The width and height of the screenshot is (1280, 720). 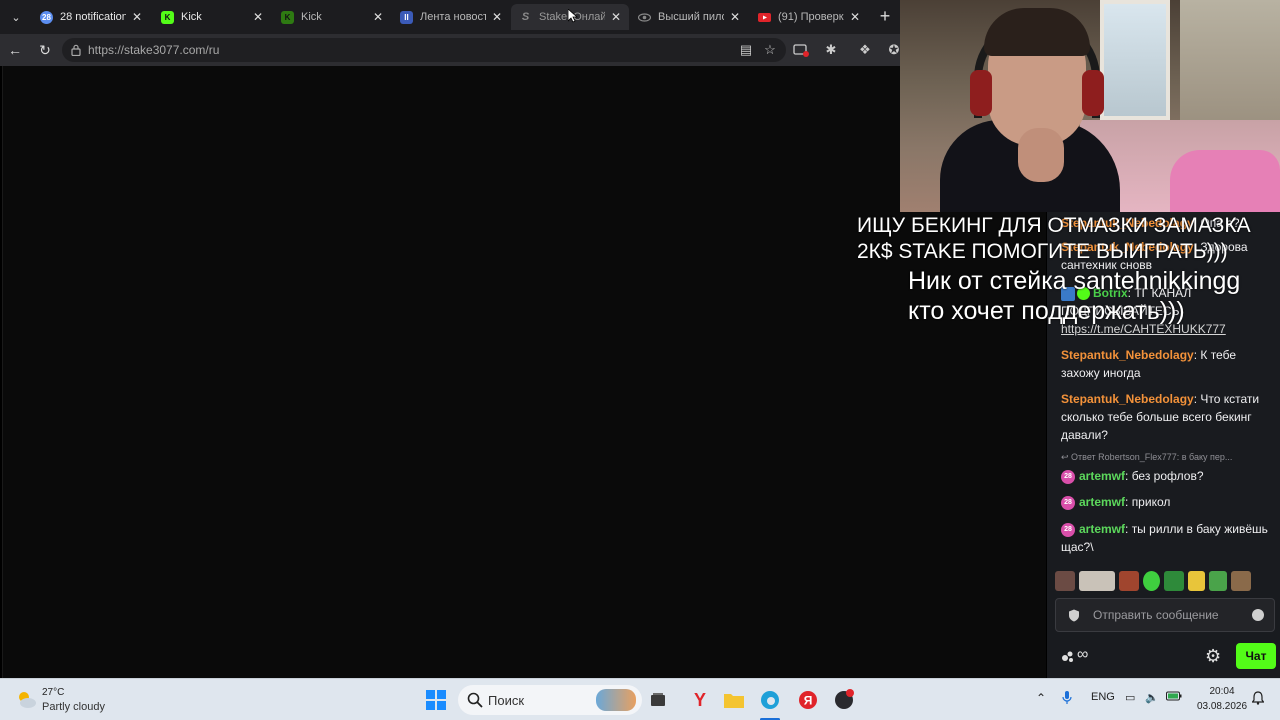 I want to click on gear-icon: ⚙, so click(x=1213, y=656).